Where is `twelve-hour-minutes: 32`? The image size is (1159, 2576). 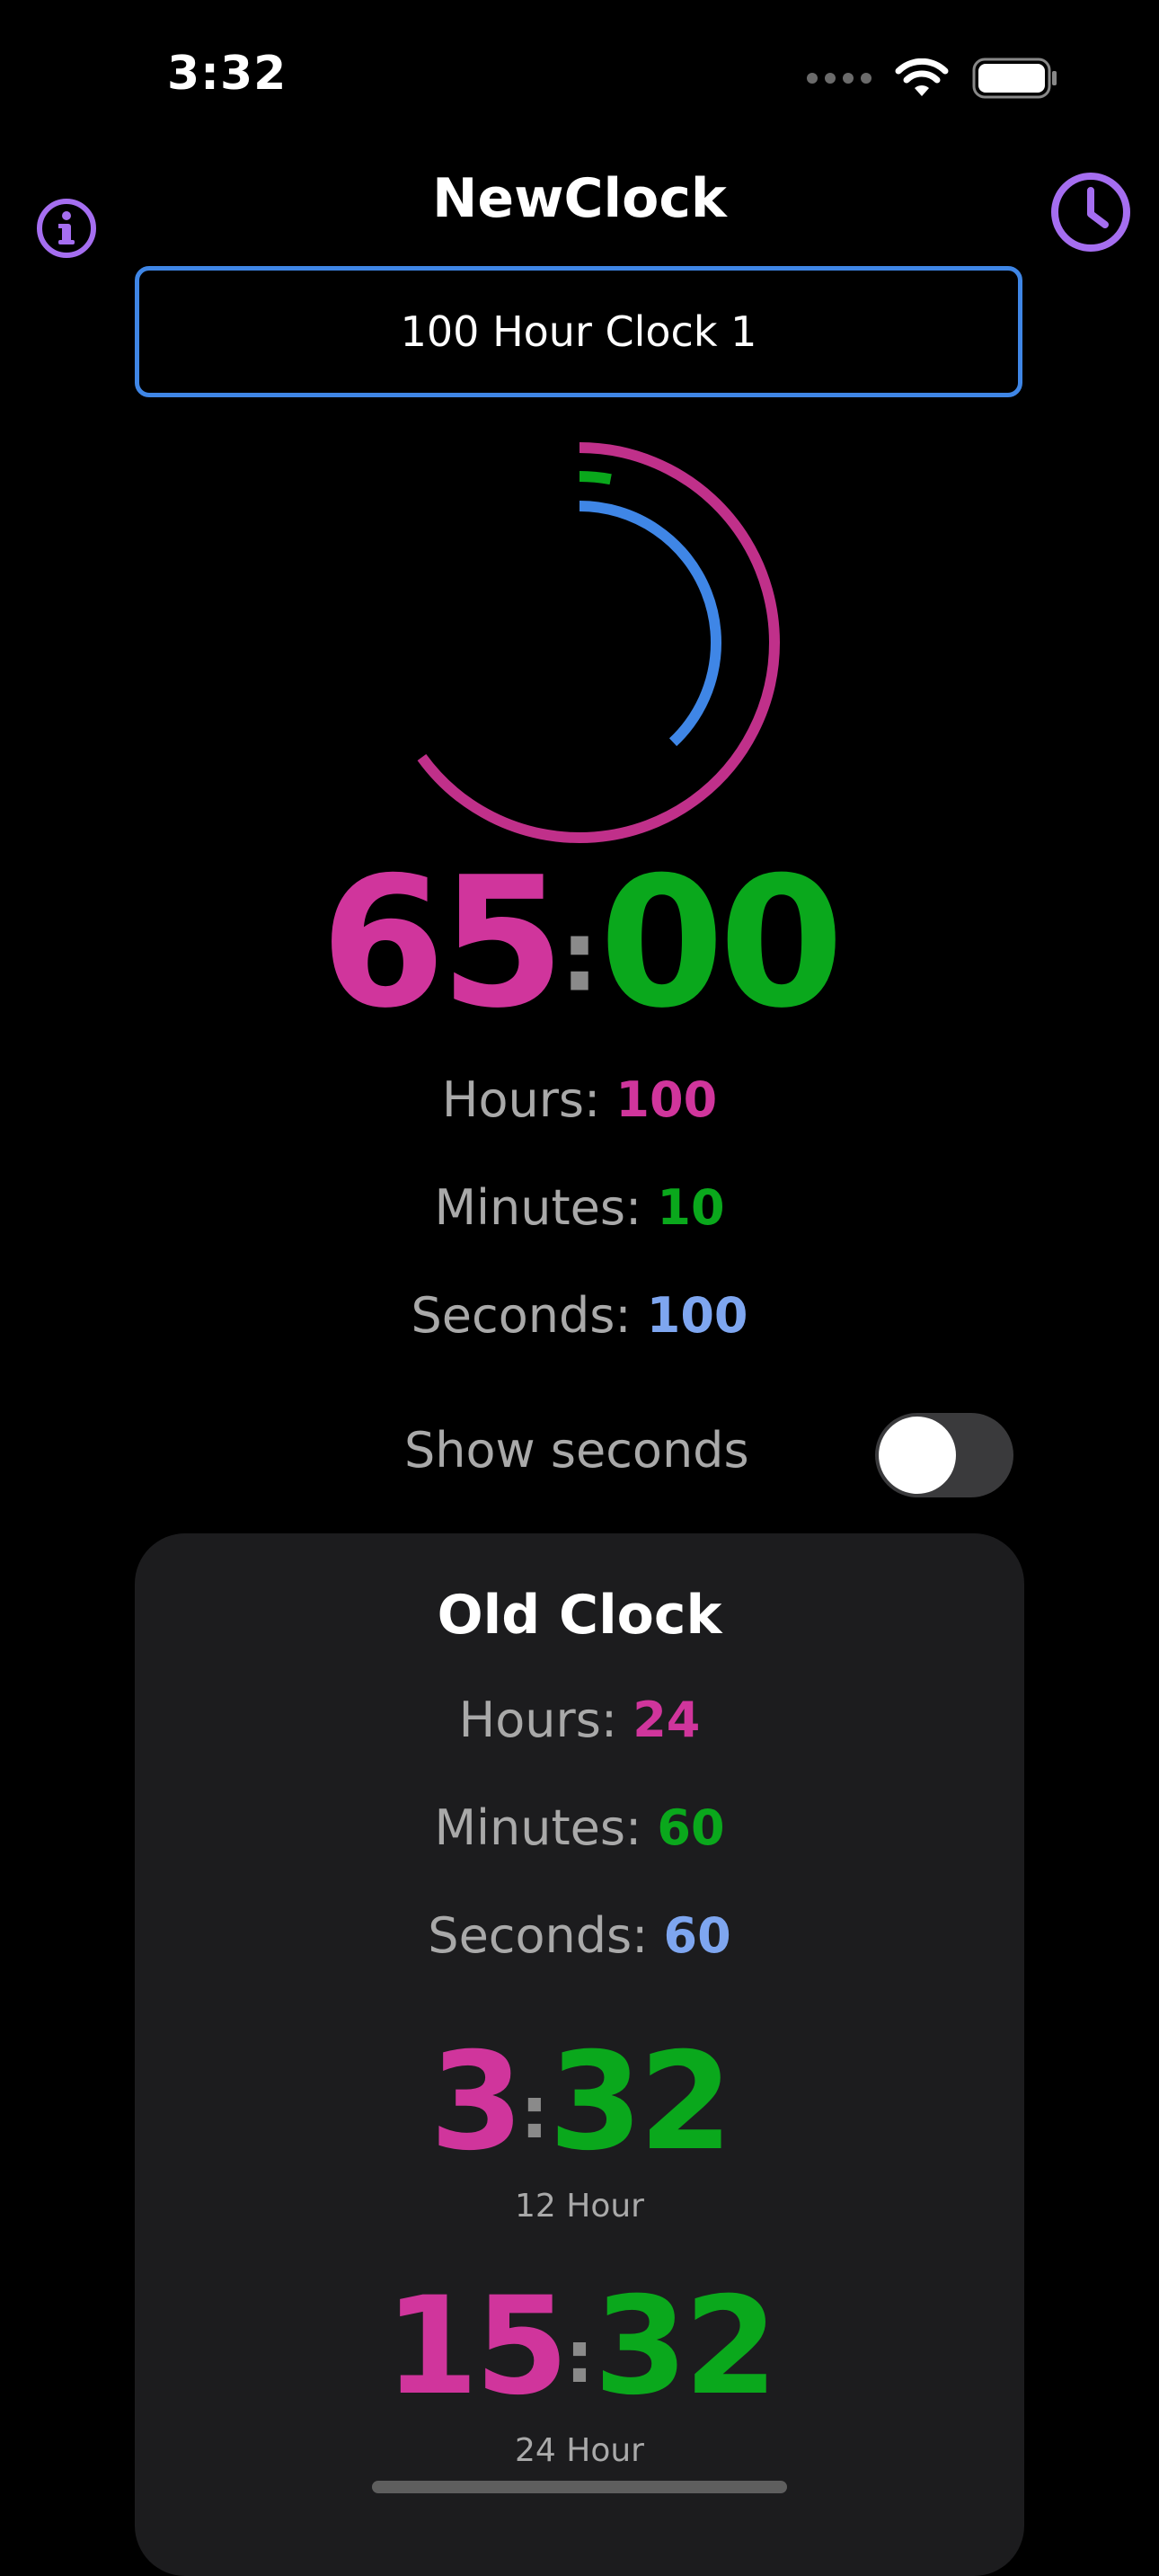
twelve-hour-minutes: 32 is located at coordinates (640, 2102).